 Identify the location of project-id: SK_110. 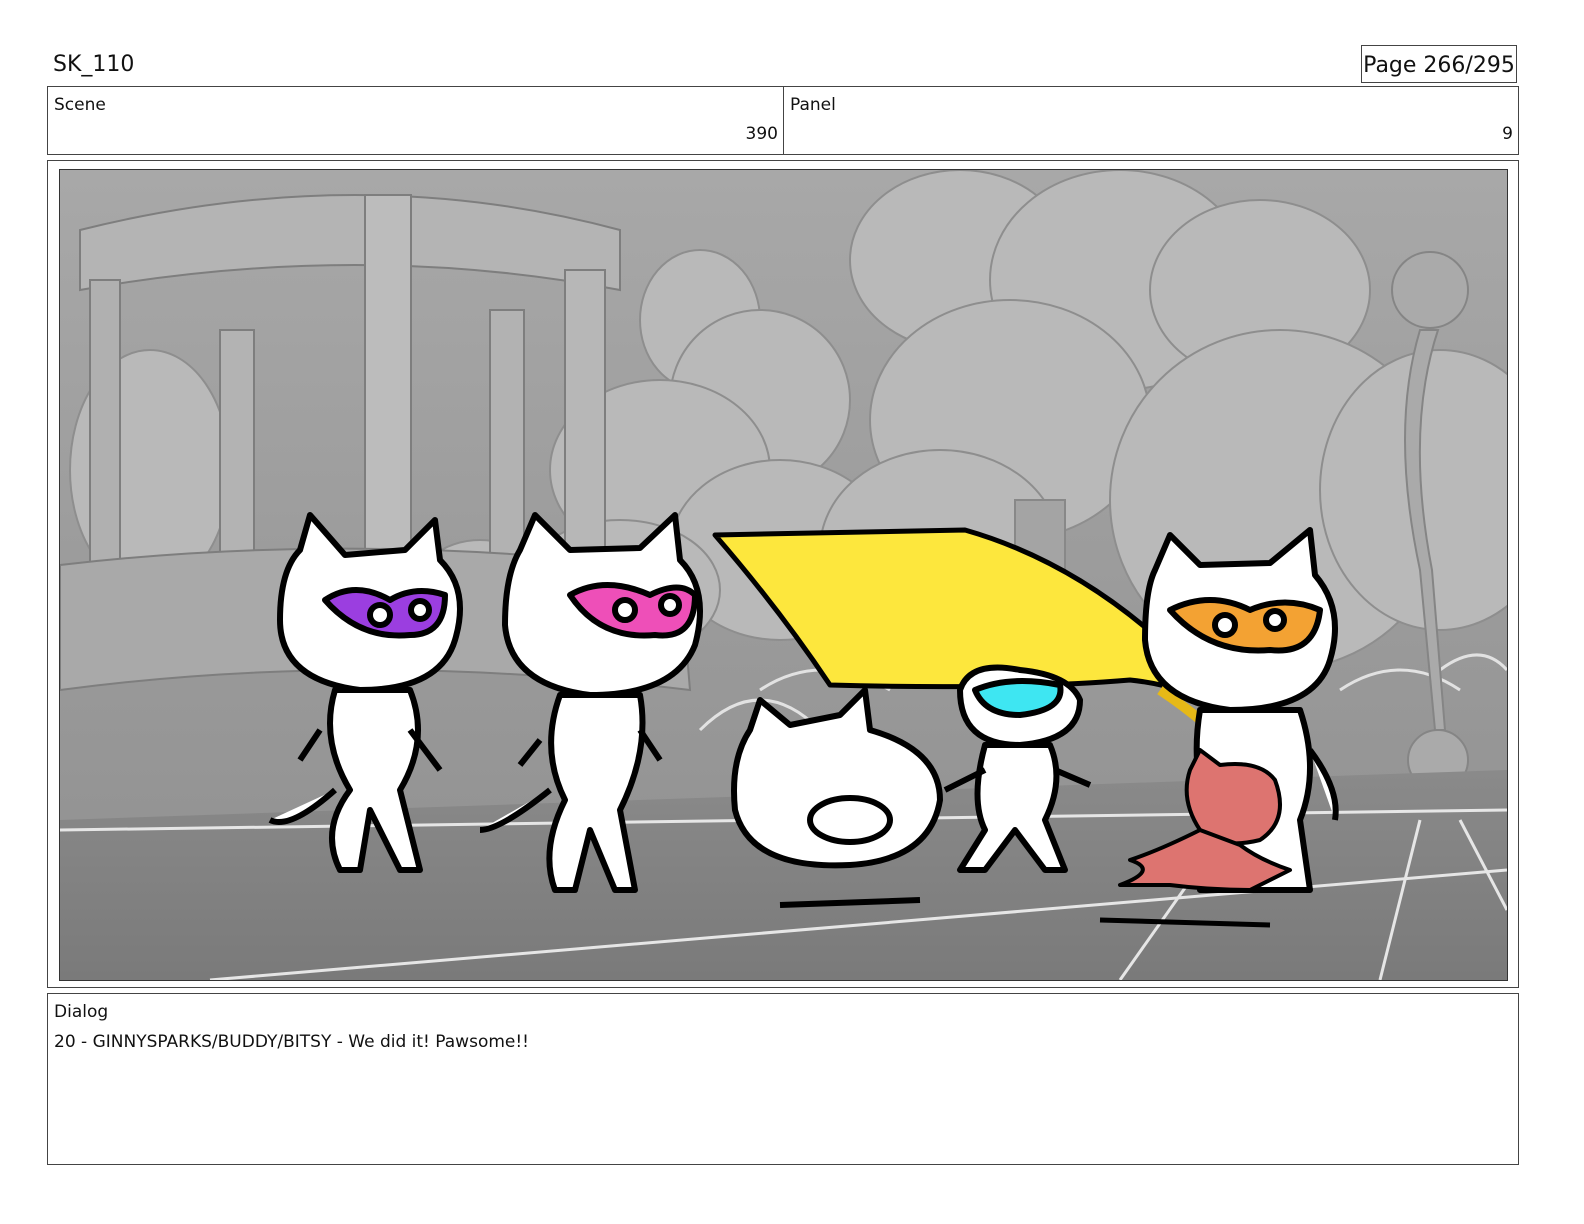
(94, 64).